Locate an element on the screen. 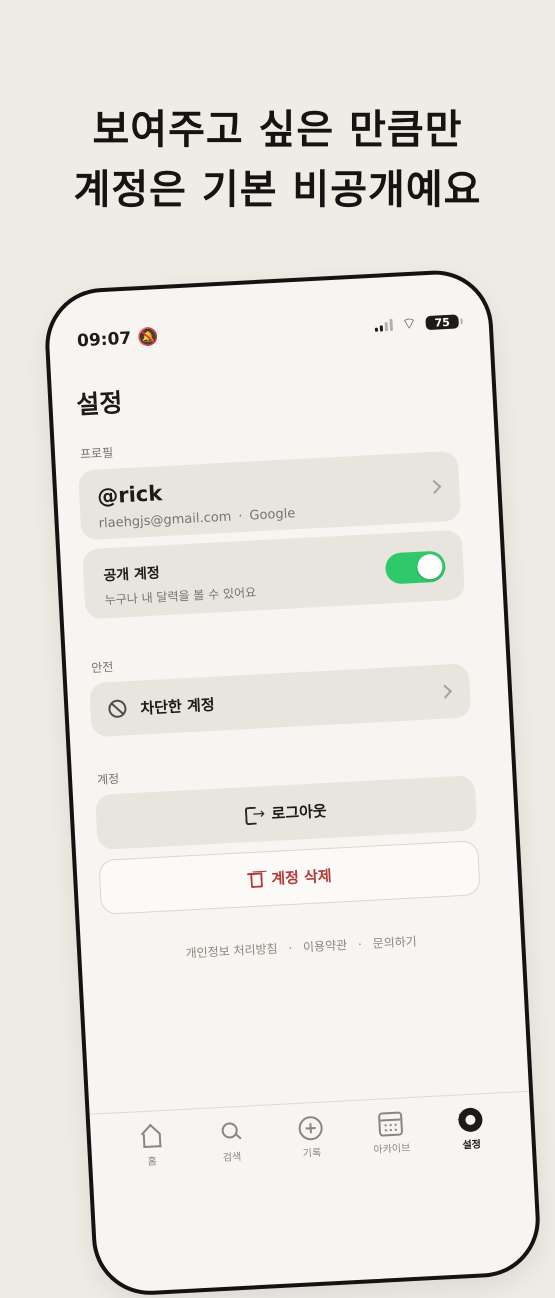  block-icon is located at coordinates (117, 709).